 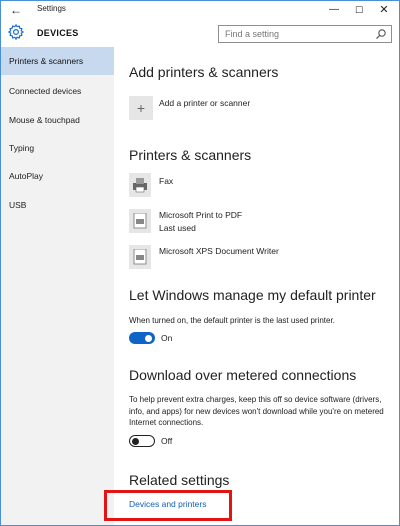 What do you see at coordinates (57, 120) in the screenshot?
I see `sidebar-item-mouse-touchpad: Mouse & touchpad` at bounding box center [57, 120].